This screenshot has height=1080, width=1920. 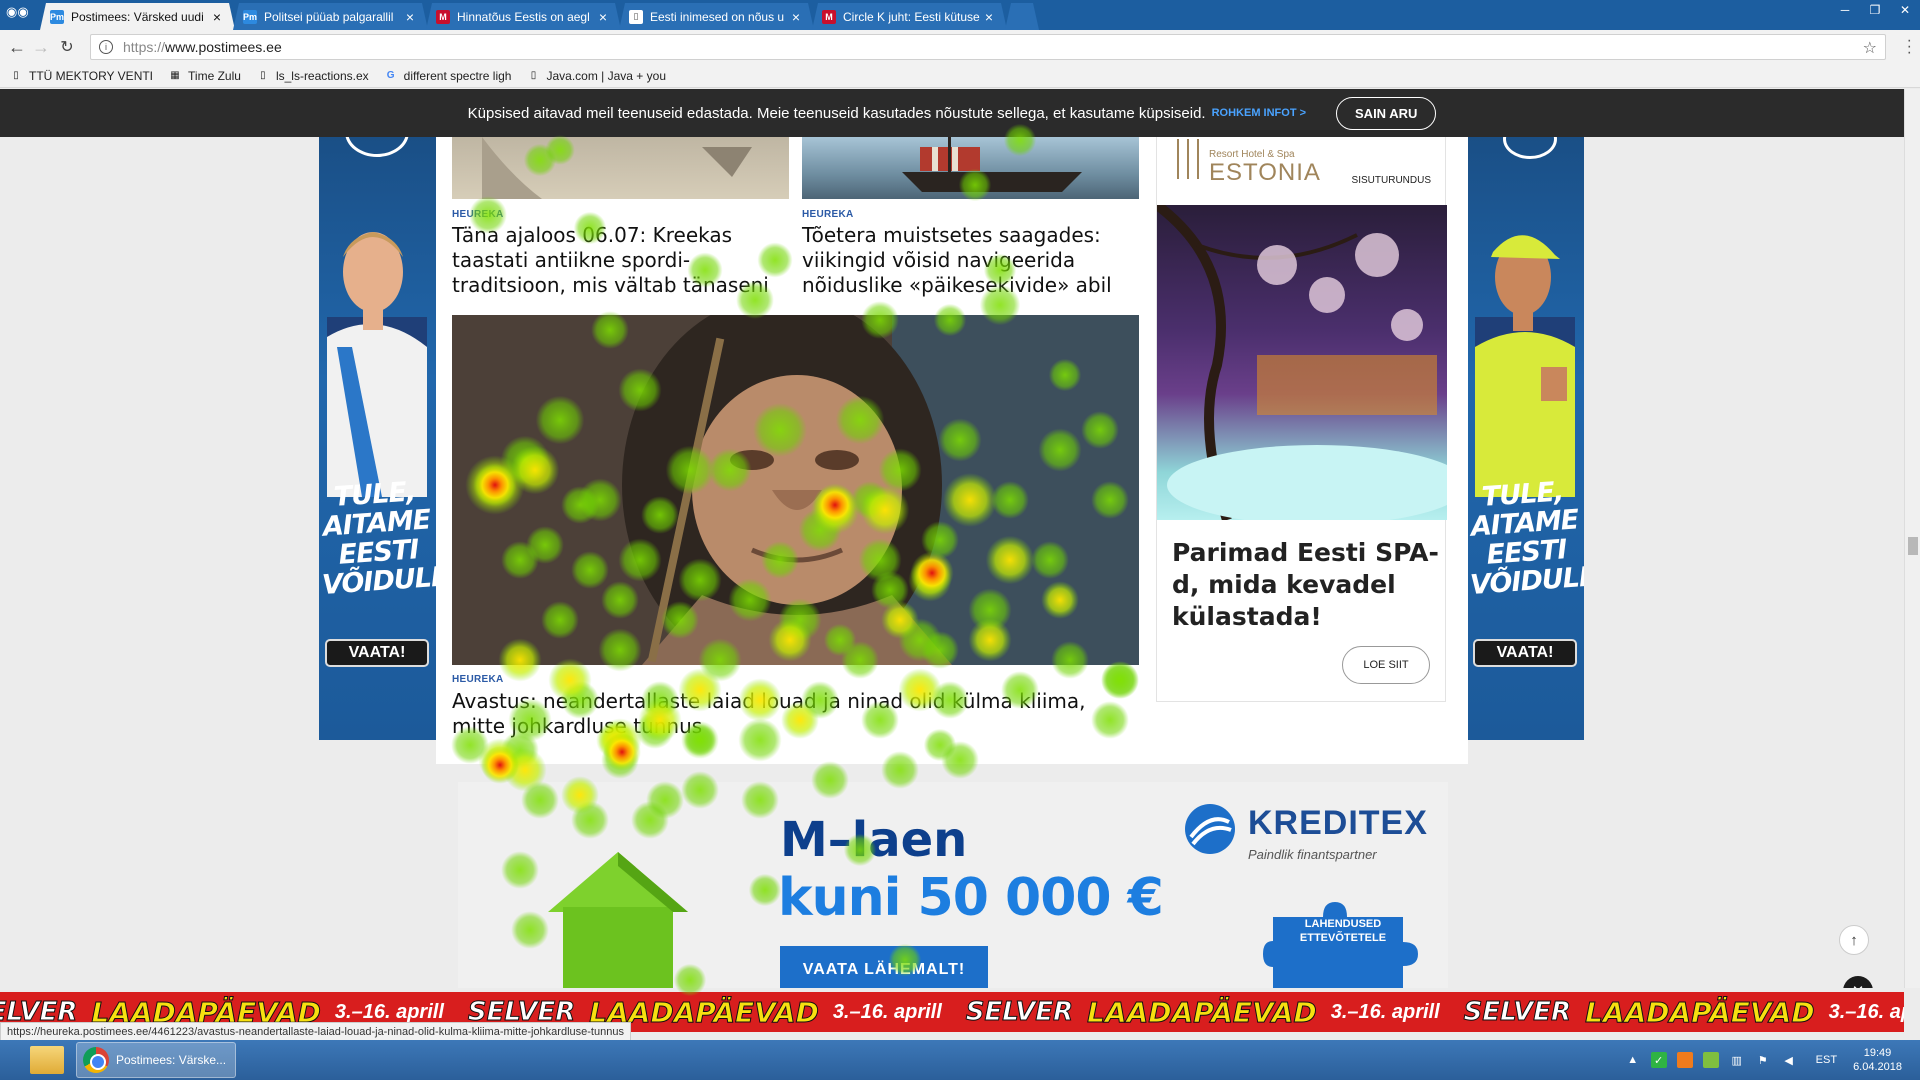 What do you see at coordinates (67, 47) in the screenshot?
I see `reload-icon: ↻` at bounding box center [67, 47].